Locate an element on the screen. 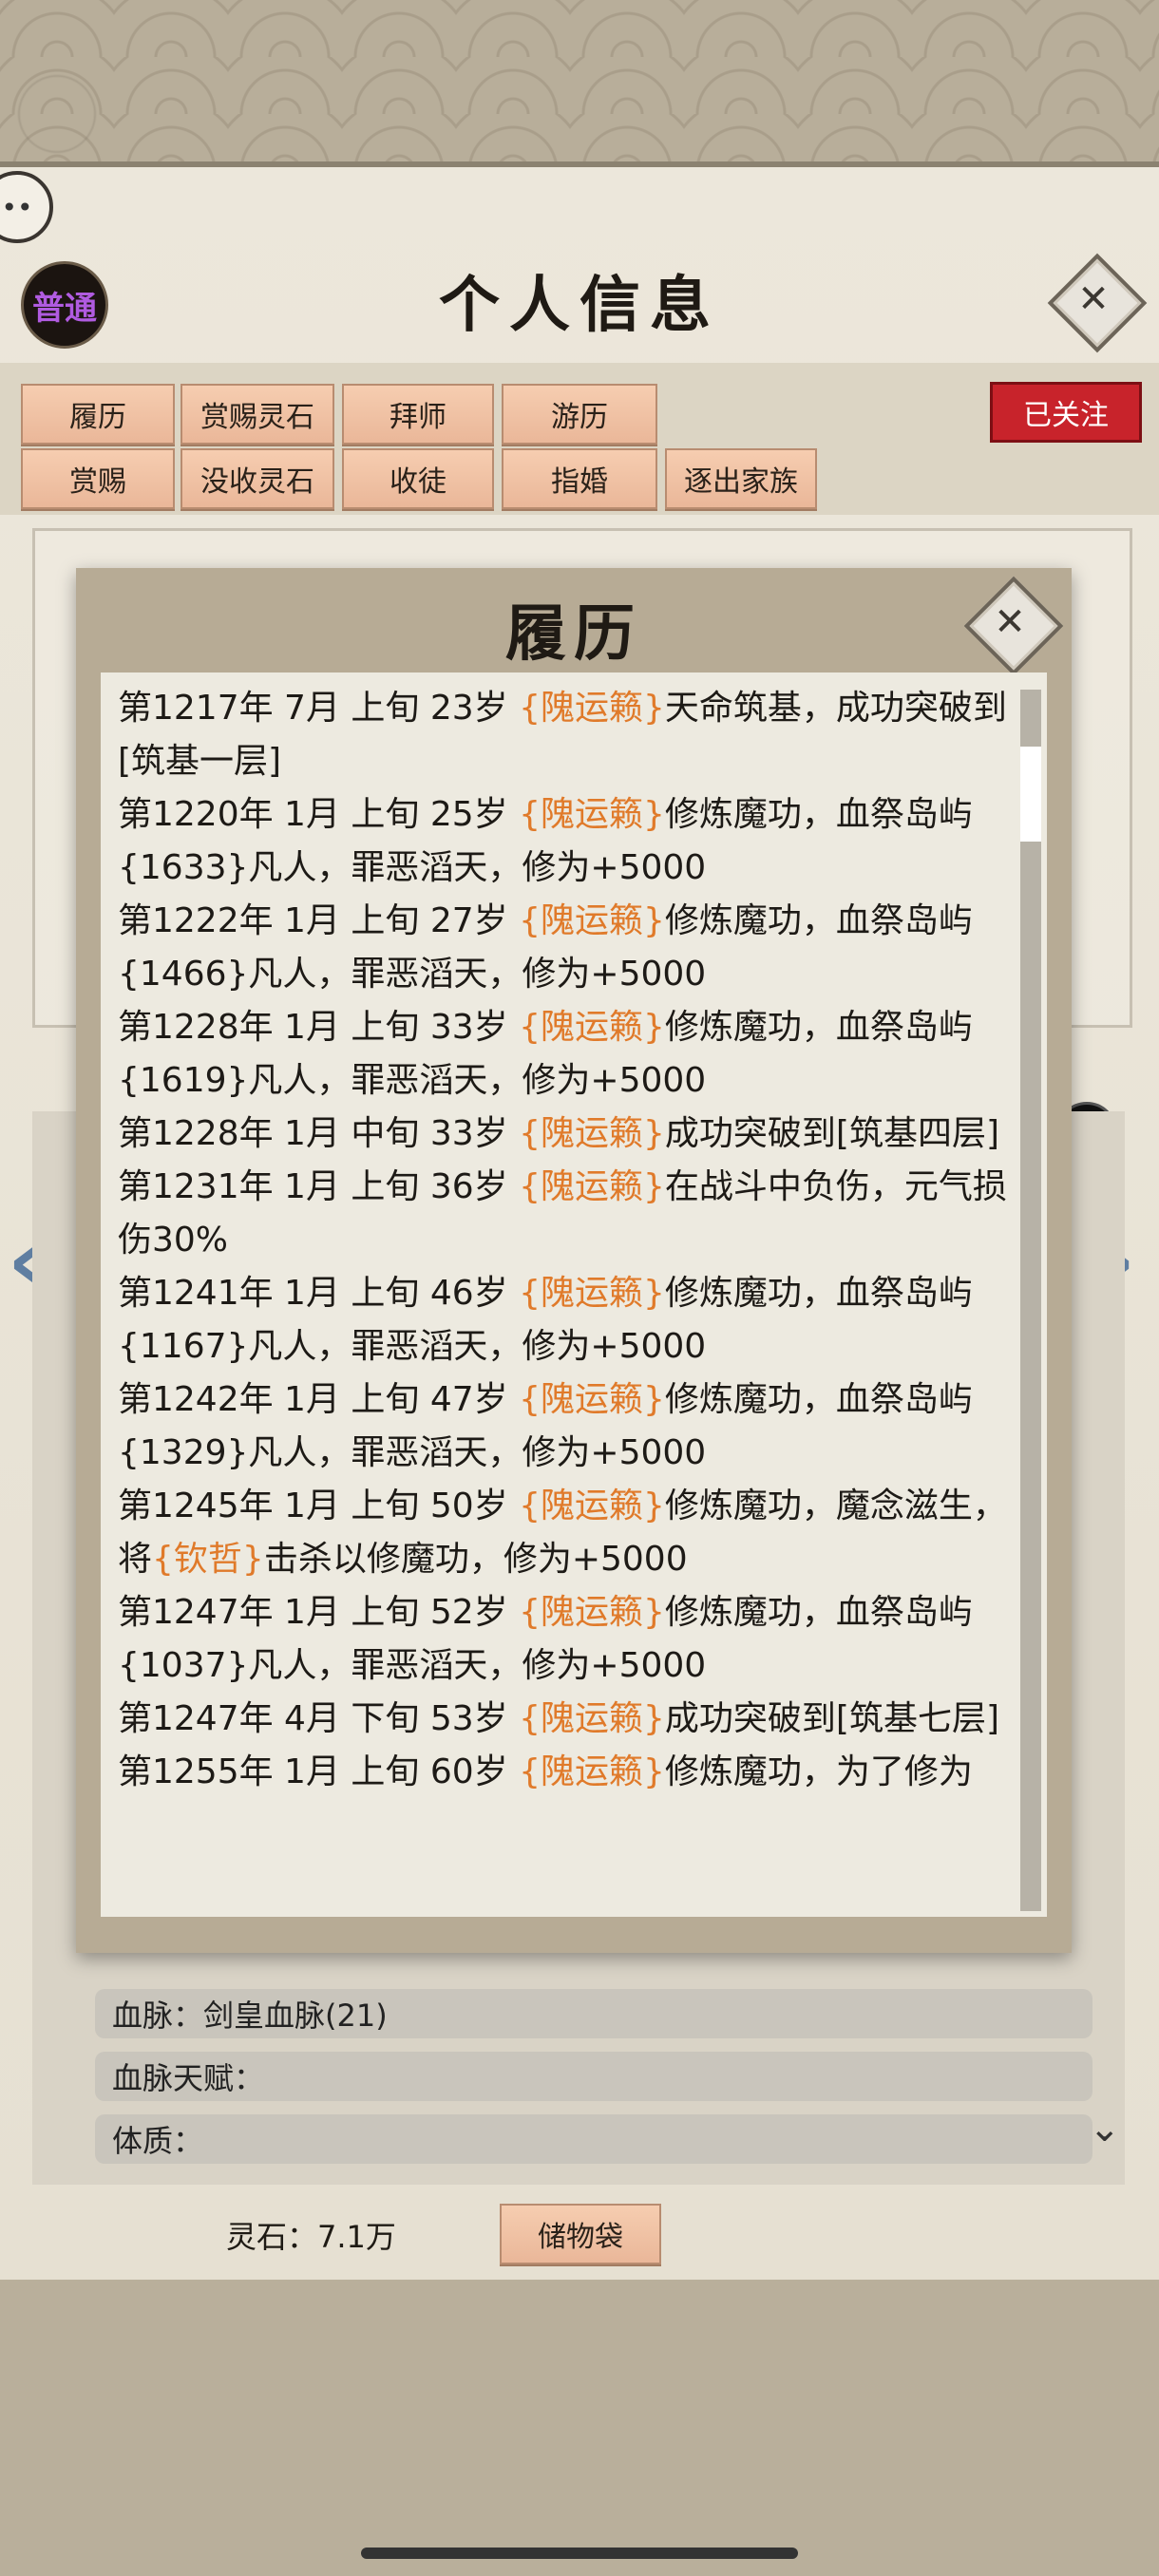 The image size is (1159, 2576). resume-entry: 第1255年 1月 上旬 60岁 {隗运籁}修炼魔功，为了修为 is located at coordinates (562, 1772).